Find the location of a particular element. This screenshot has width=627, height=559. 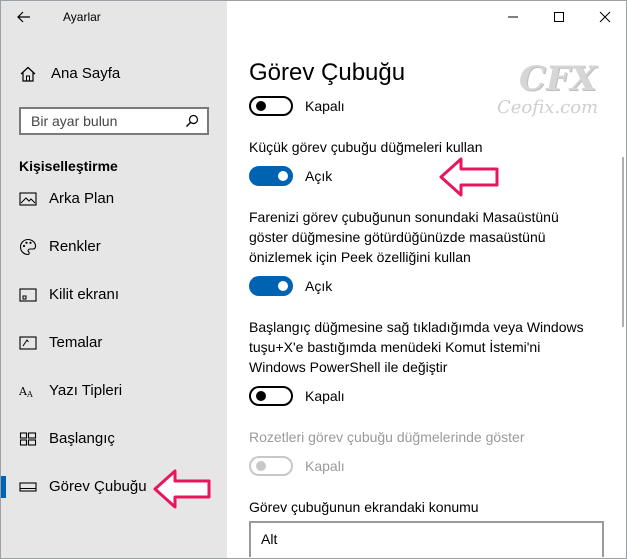

minimize-button is located at coordinates (513, 17).